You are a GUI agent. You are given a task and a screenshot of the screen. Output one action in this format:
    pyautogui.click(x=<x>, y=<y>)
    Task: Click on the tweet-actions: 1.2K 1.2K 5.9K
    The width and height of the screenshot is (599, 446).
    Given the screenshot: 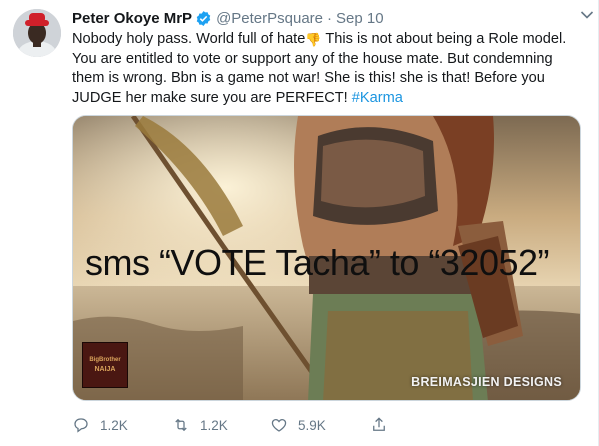 What is the action you would take?
    pyautogui.click(x=287, y=425)
    